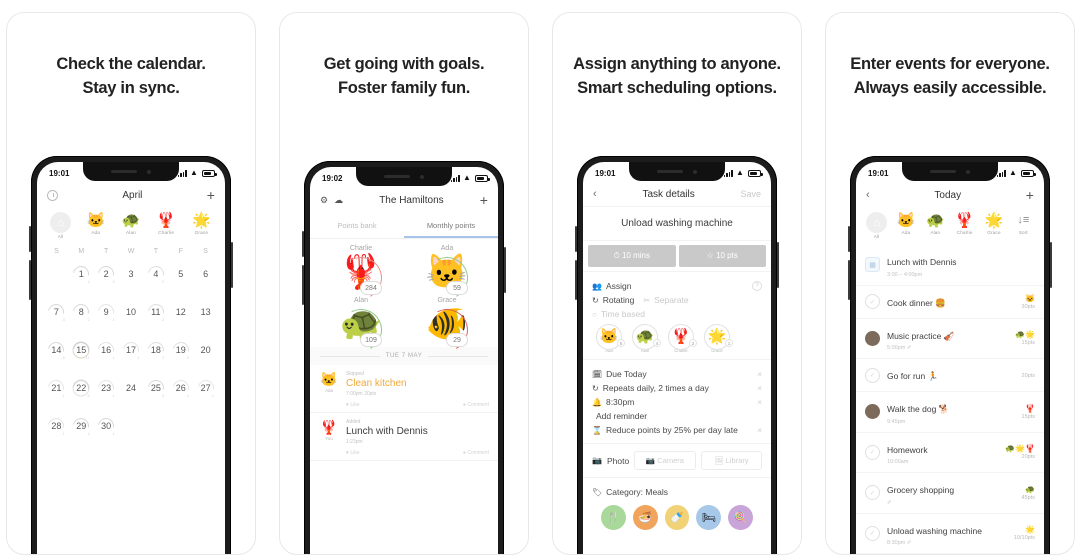 This screenshot has height=555, width=1092. What do you see at coordinates (131, 350) in the screenshot?
I see `calendar-day-cell: 17 1` at bounding box center [131, 350].